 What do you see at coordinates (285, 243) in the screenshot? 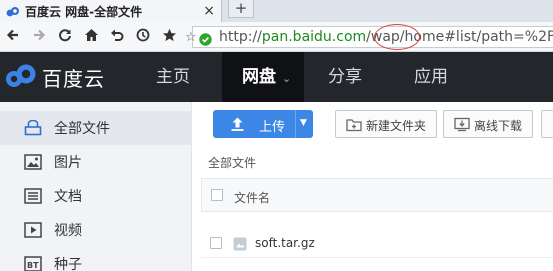
I see `file-name: soft.tar.gz` at bounding box center [285, 243].